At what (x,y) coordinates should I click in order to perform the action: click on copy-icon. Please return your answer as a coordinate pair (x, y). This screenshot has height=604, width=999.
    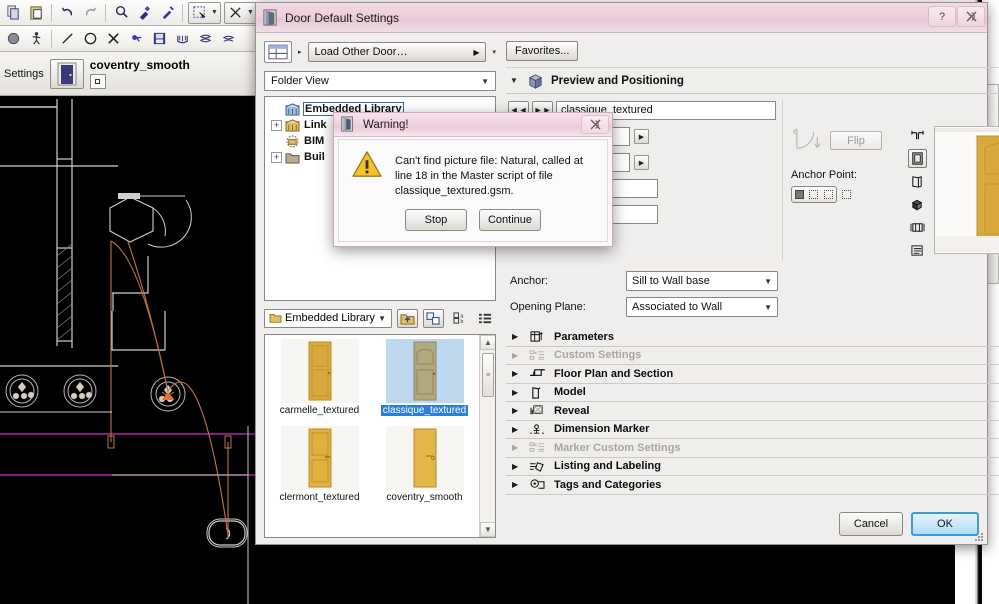
    Looking at the image, I should click on (13, 13).